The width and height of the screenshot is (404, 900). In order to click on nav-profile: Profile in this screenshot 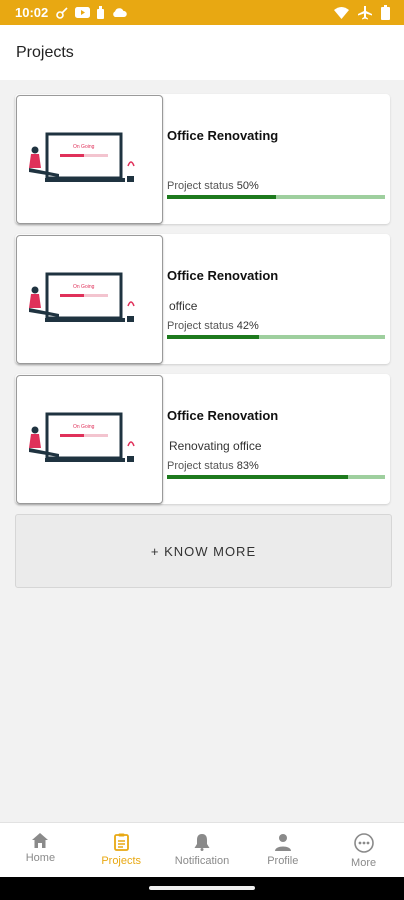, I will do `click(282, 850)`.